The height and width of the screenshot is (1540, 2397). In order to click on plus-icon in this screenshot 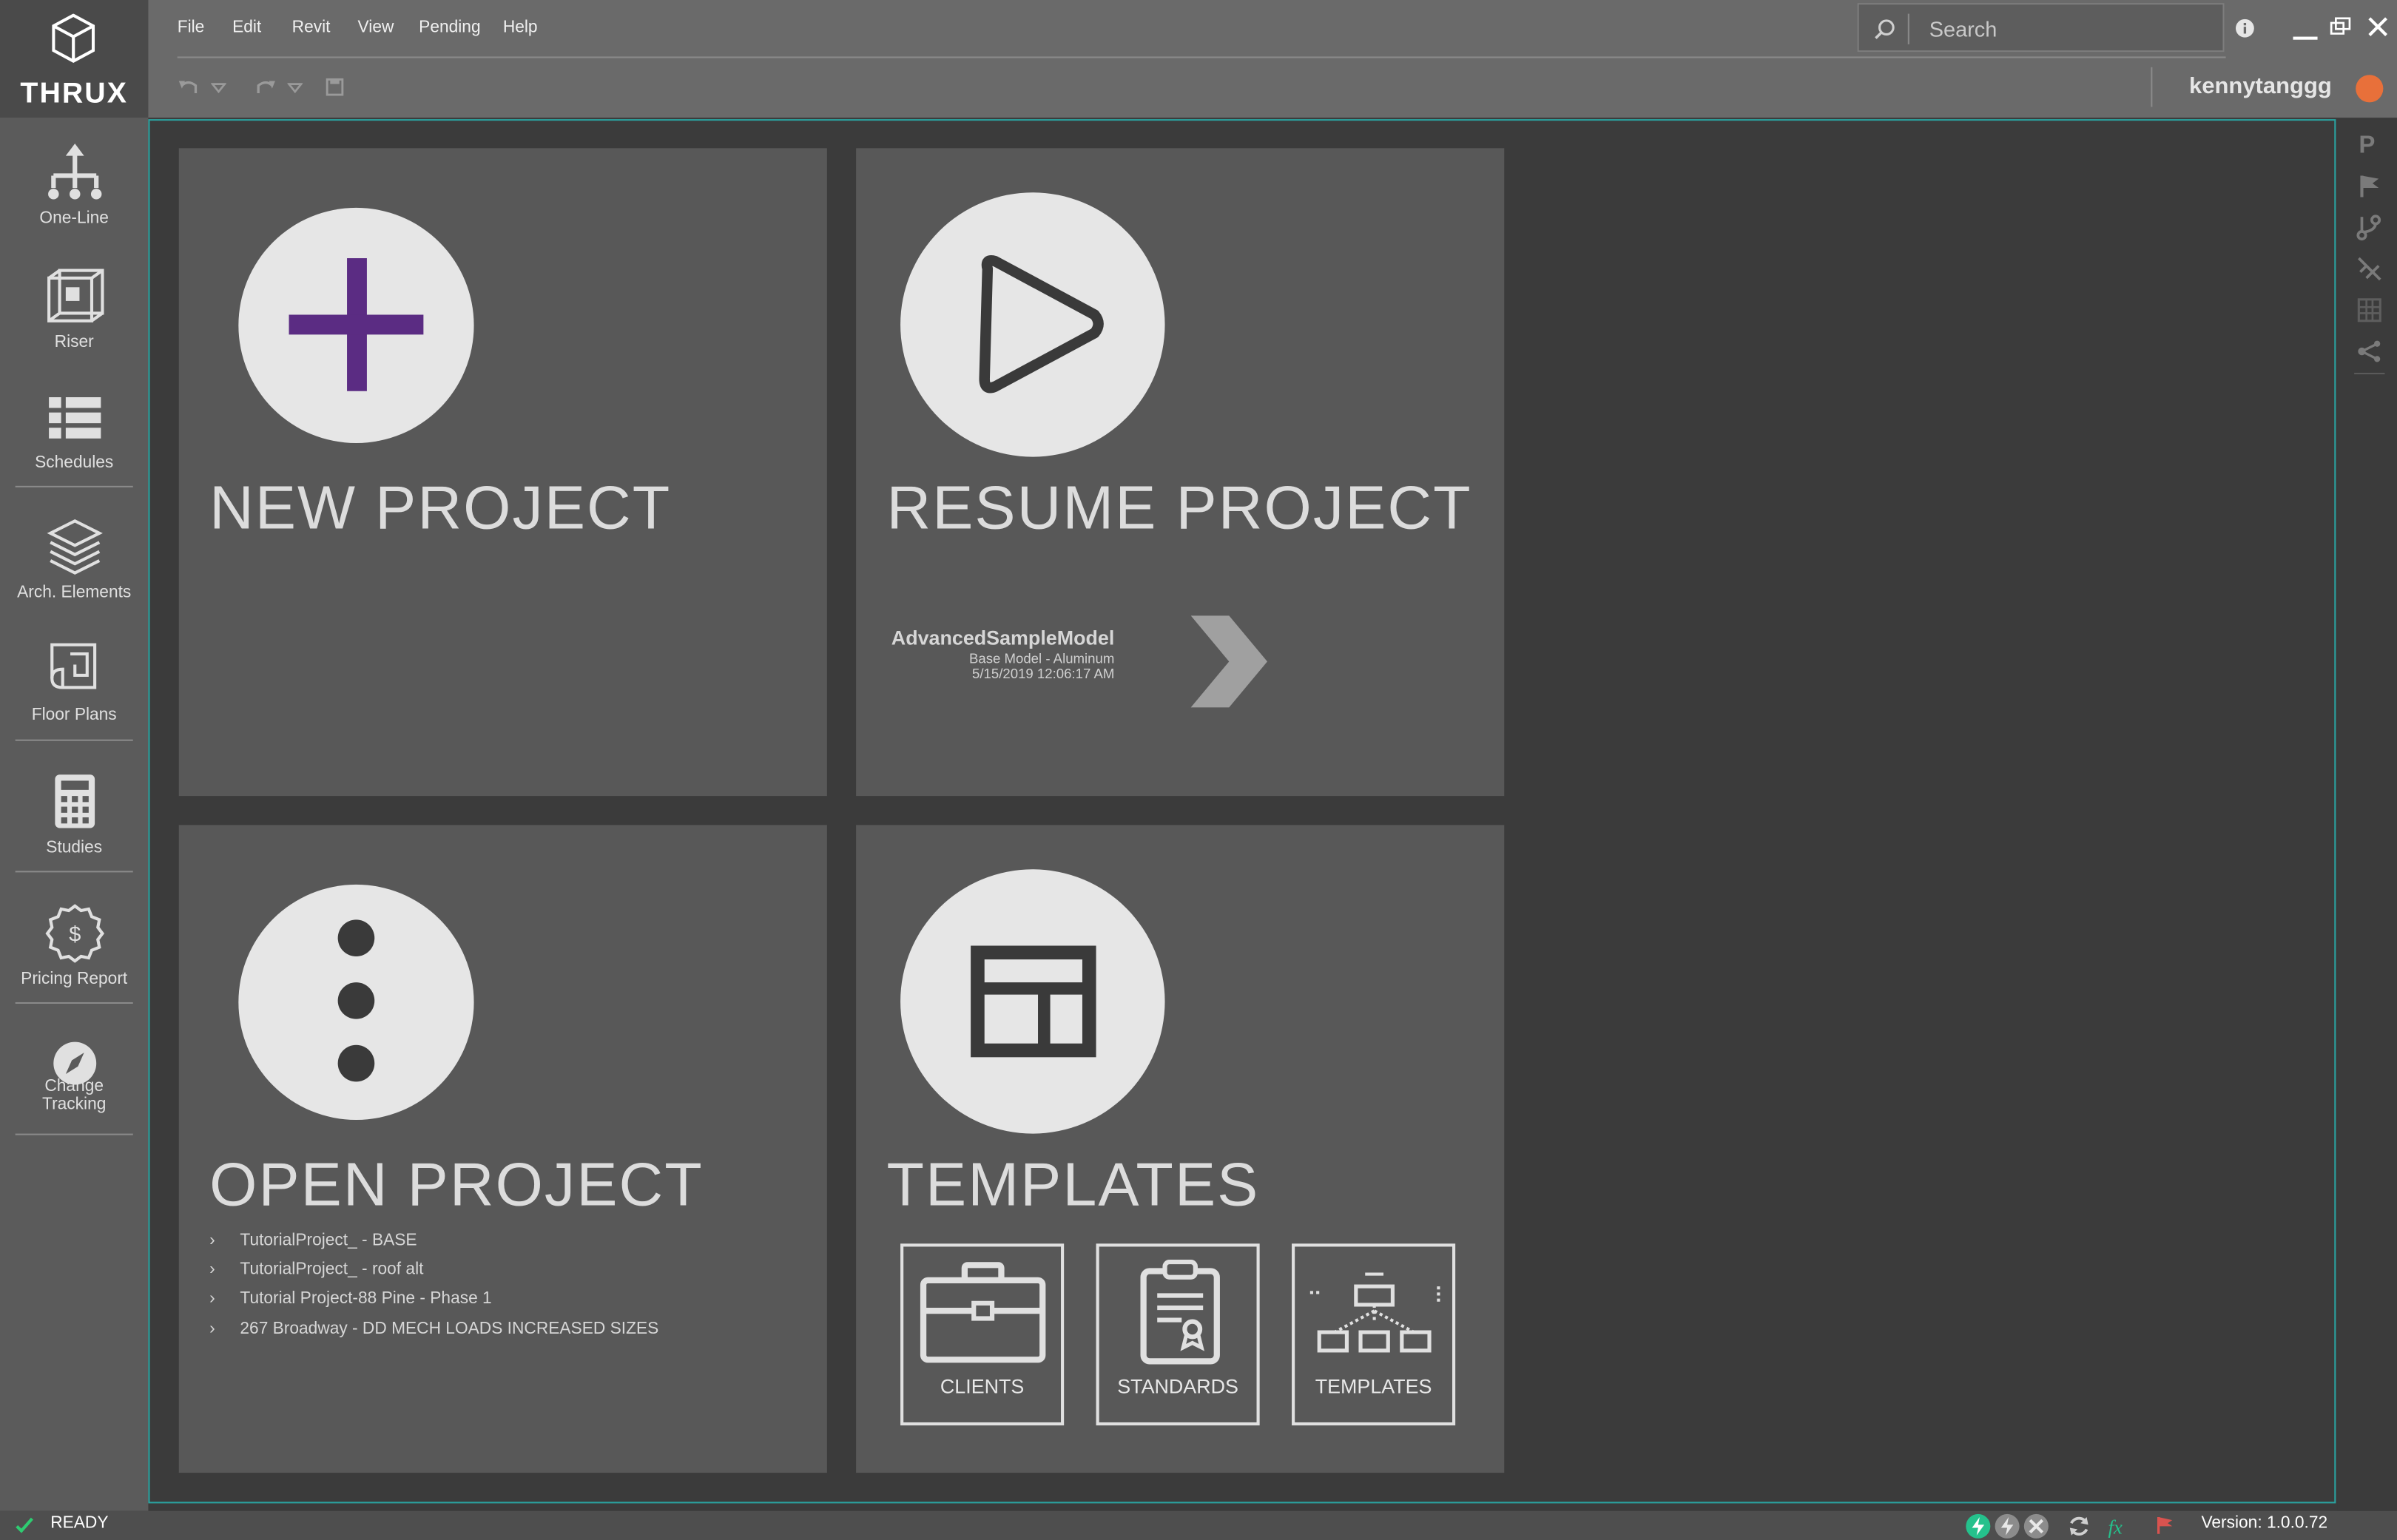, I will do `click(356, 324)`.